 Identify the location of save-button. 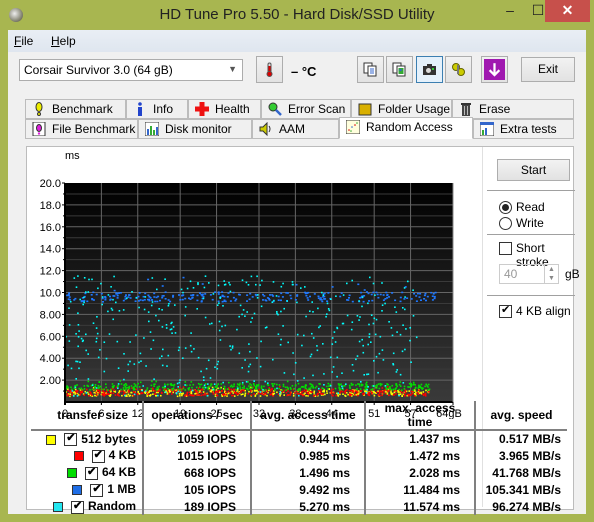
(494, 69).